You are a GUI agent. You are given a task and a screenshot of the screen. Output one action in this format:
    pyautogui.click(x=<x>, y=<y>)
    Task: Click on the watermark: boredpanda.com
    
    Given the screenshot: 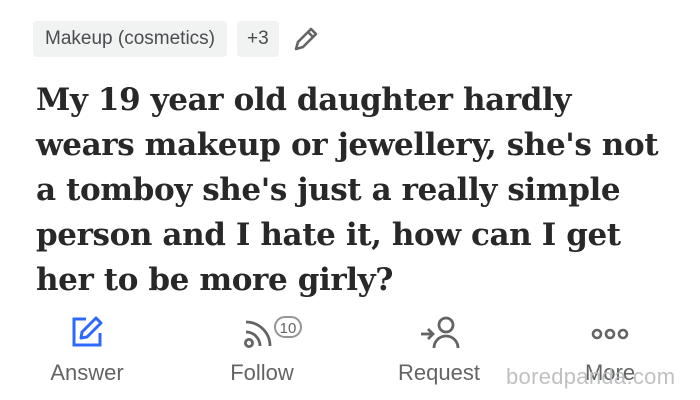 What is the action you would take?
    pyautogui.click(x=591, y=376)
    